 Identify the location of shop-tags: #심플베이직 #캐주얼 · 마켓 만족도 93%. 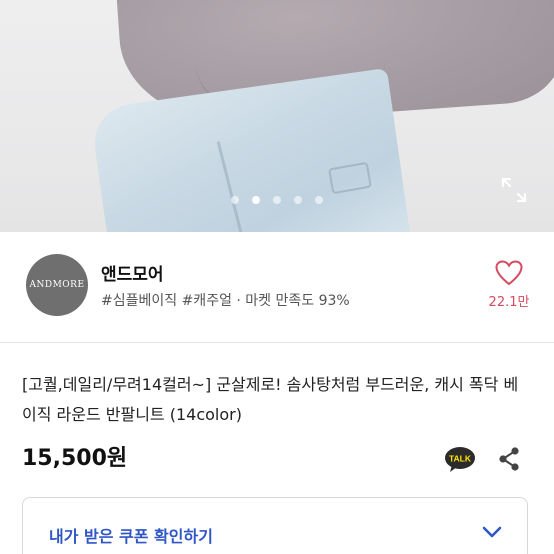
(225, 301).